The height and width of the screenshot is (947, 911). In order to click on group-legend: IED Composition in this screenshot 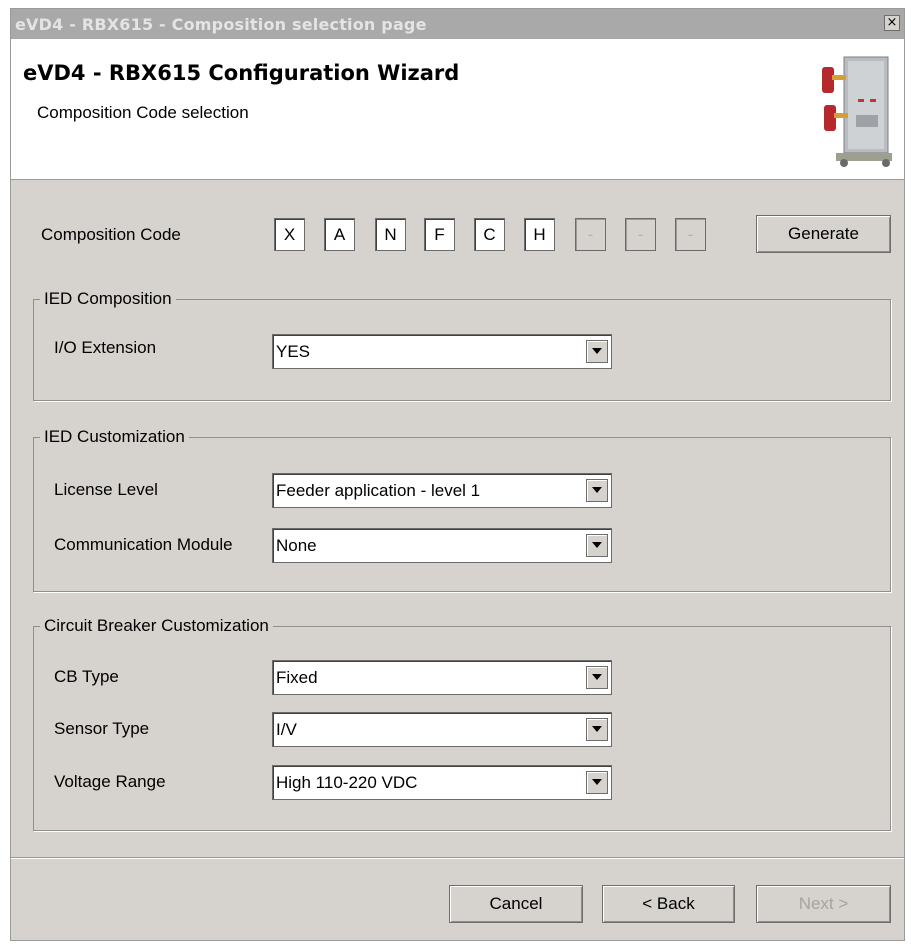, I will do `click(108, 299)`.